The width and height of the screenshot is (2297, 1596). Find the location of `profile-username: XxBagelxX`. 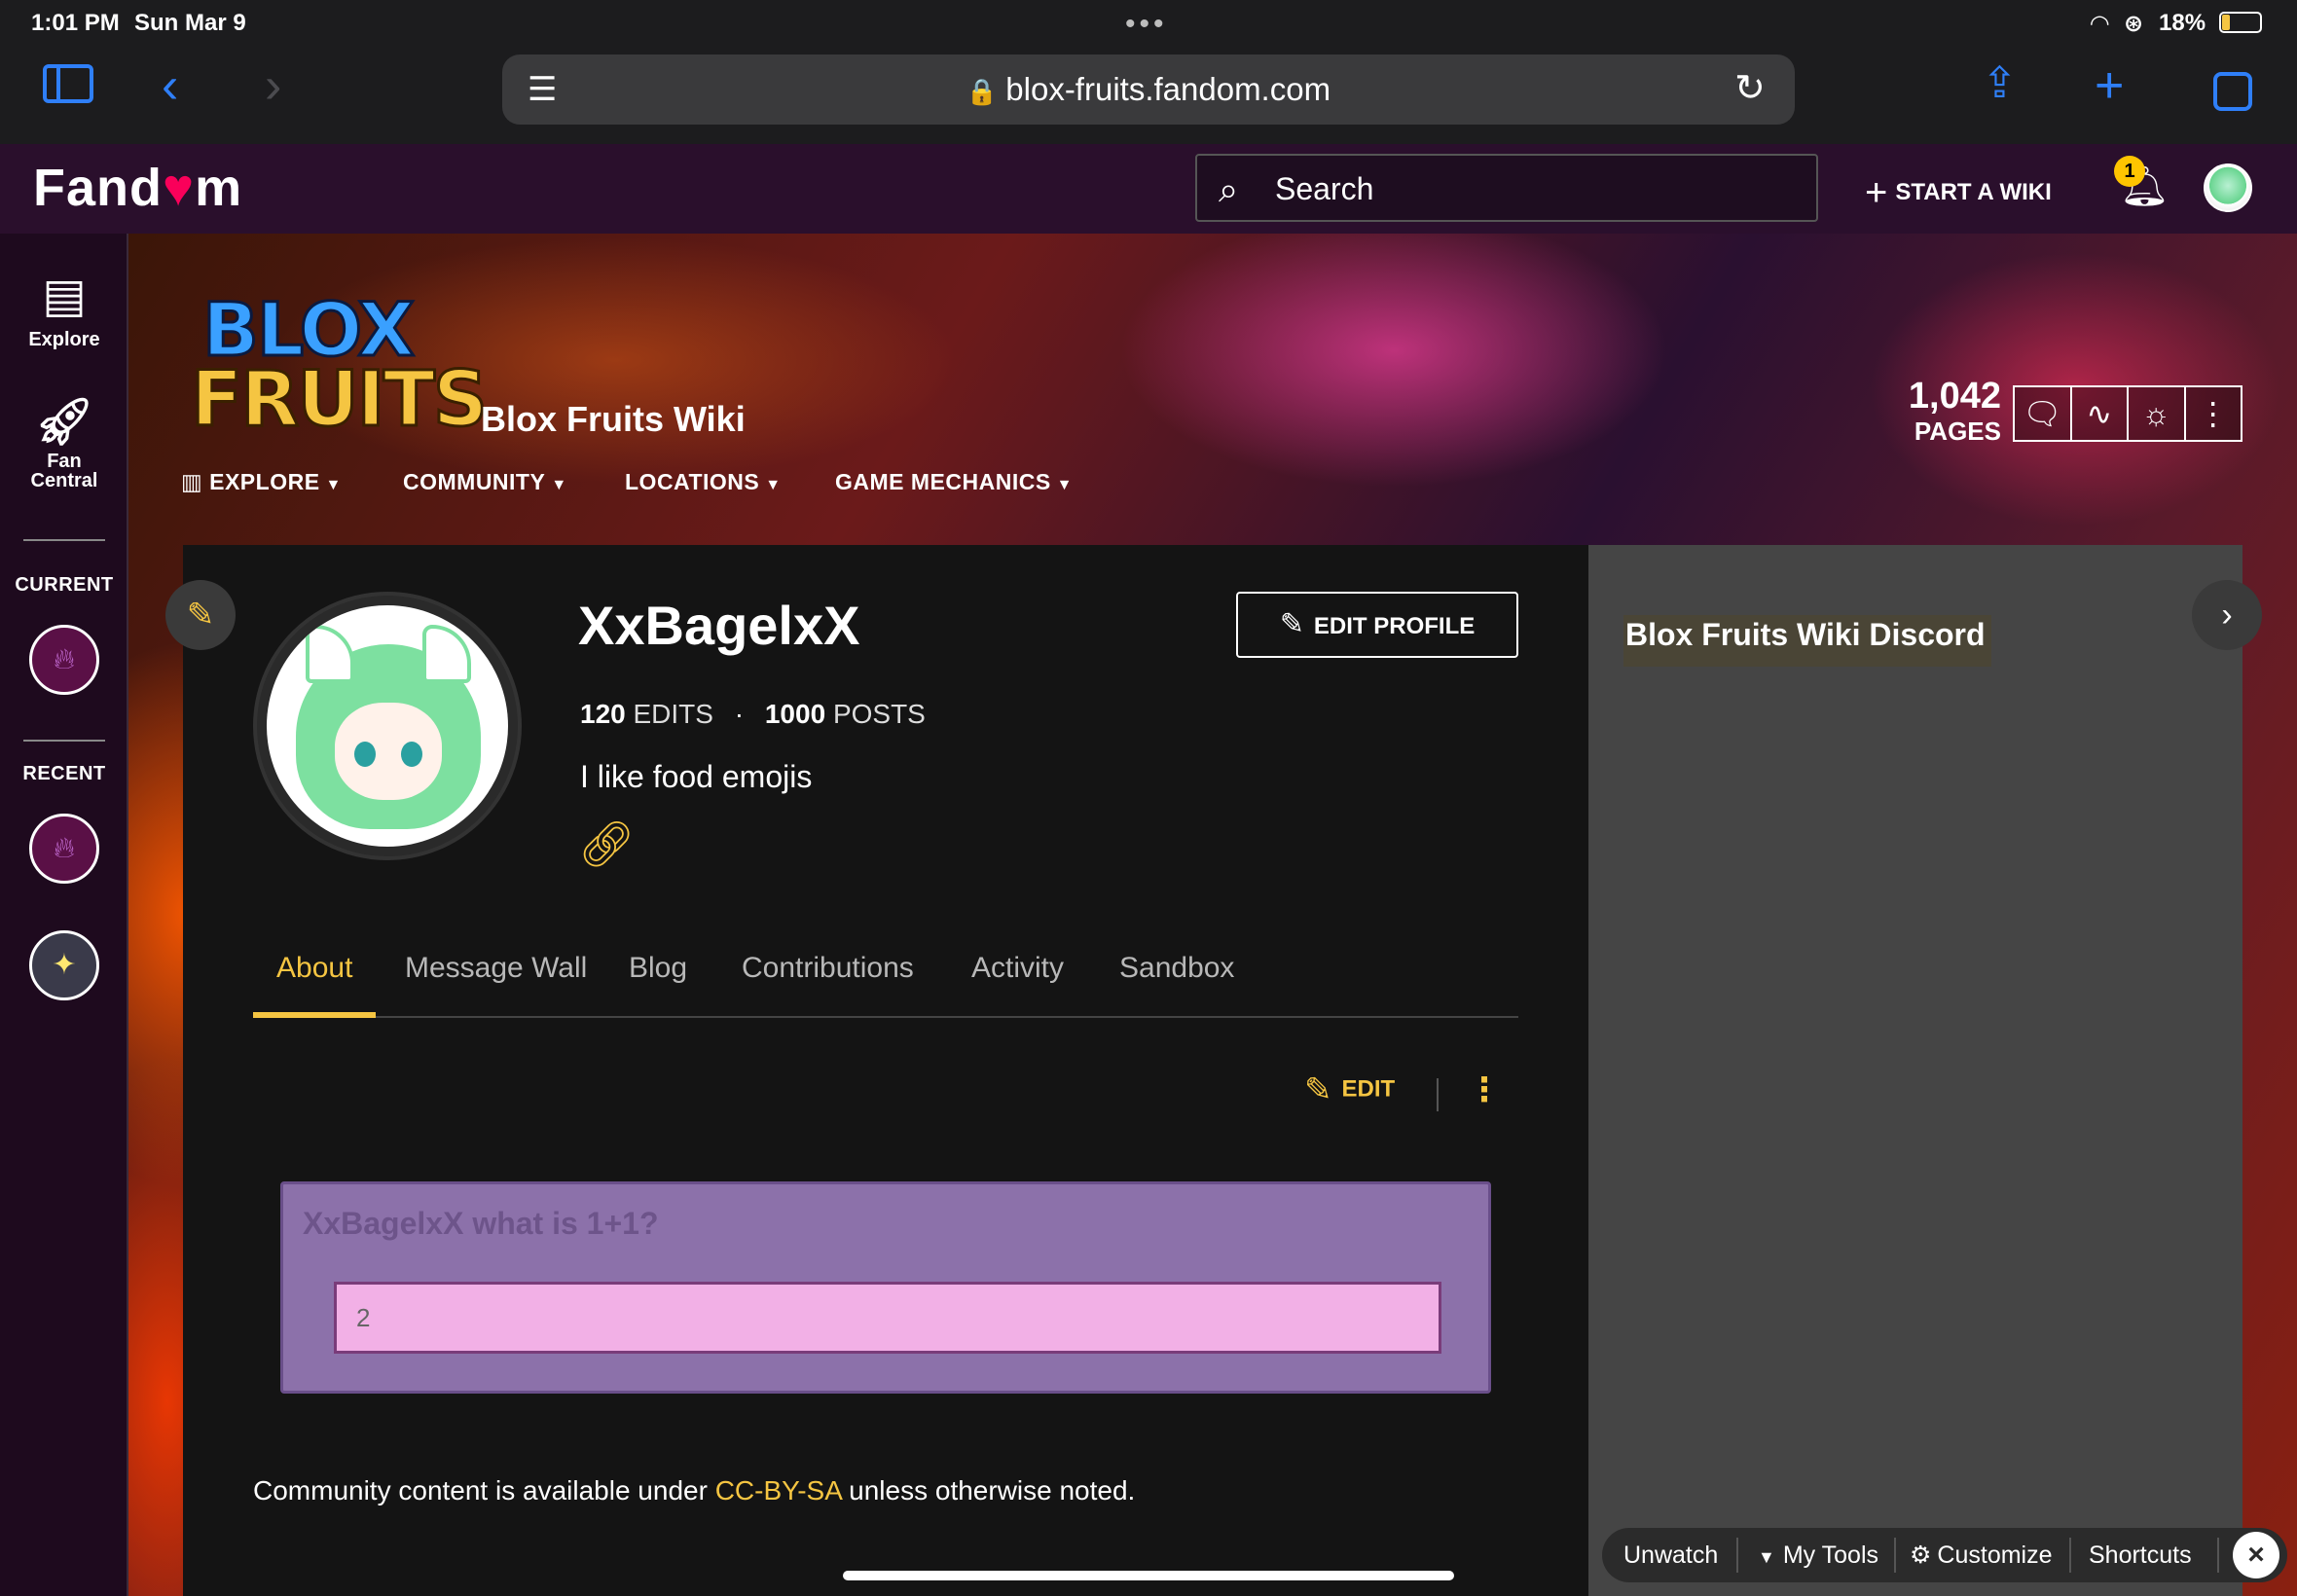

profile-username: XxBagelxX is located at coordinates (719, 626).